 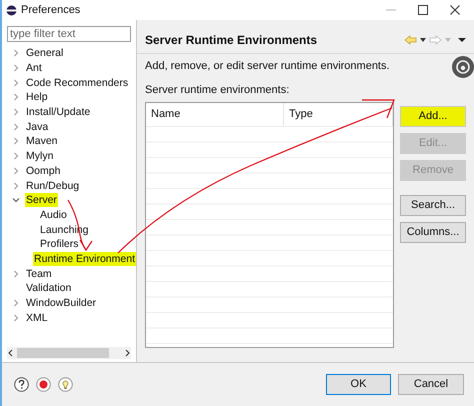 I want to click on tree-item: Validation, so click(x=48, y=288).